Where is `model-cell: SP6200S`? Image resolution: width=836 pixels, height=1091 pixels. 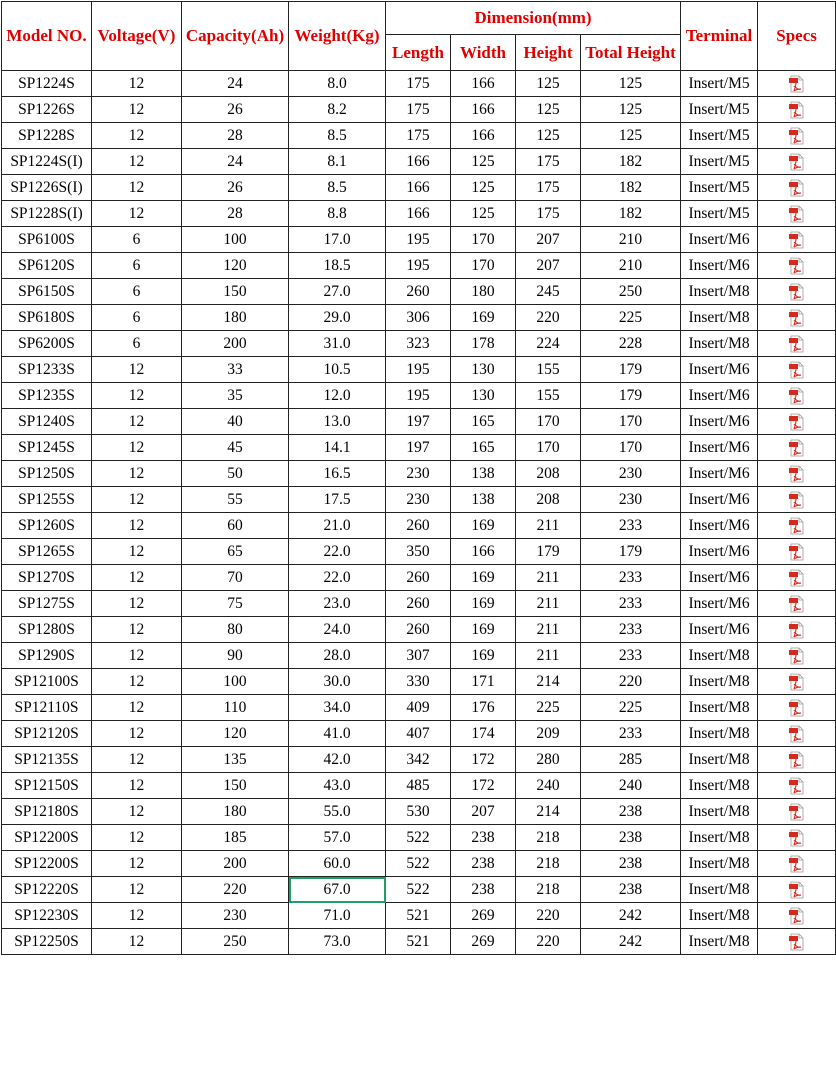
model-cell: SP6200S is located at coordinates (46, 343).